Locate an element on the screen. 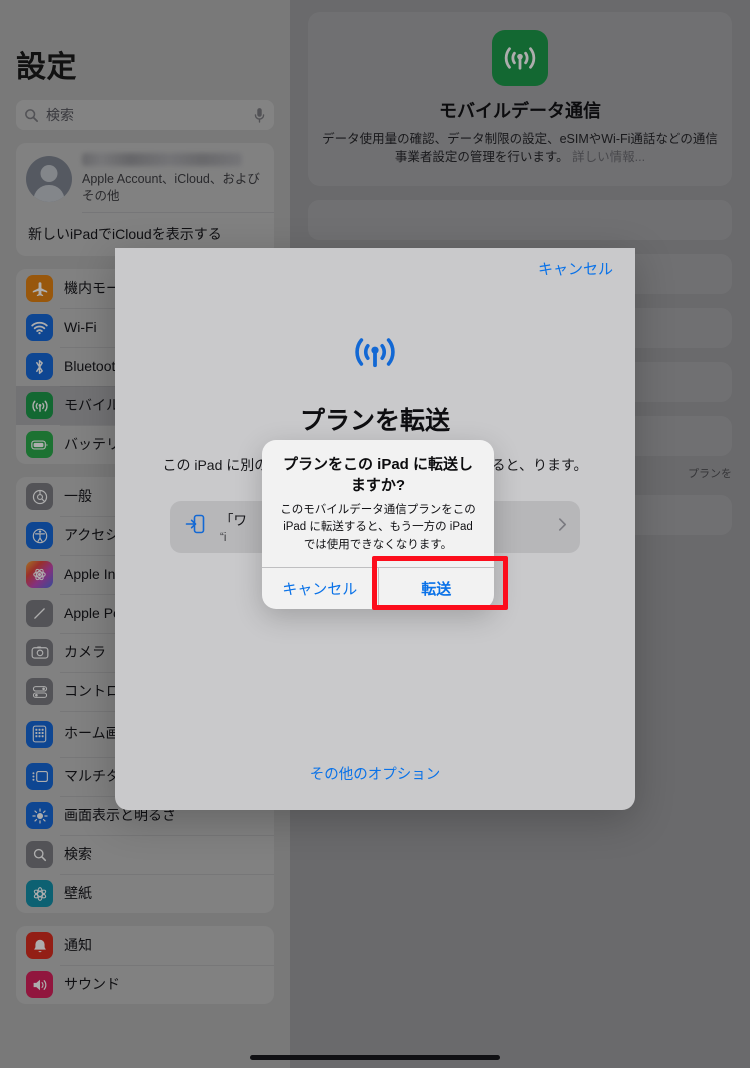  account-row: Apple Account、iCloud、および その他 is located at coordinates (145, 177).